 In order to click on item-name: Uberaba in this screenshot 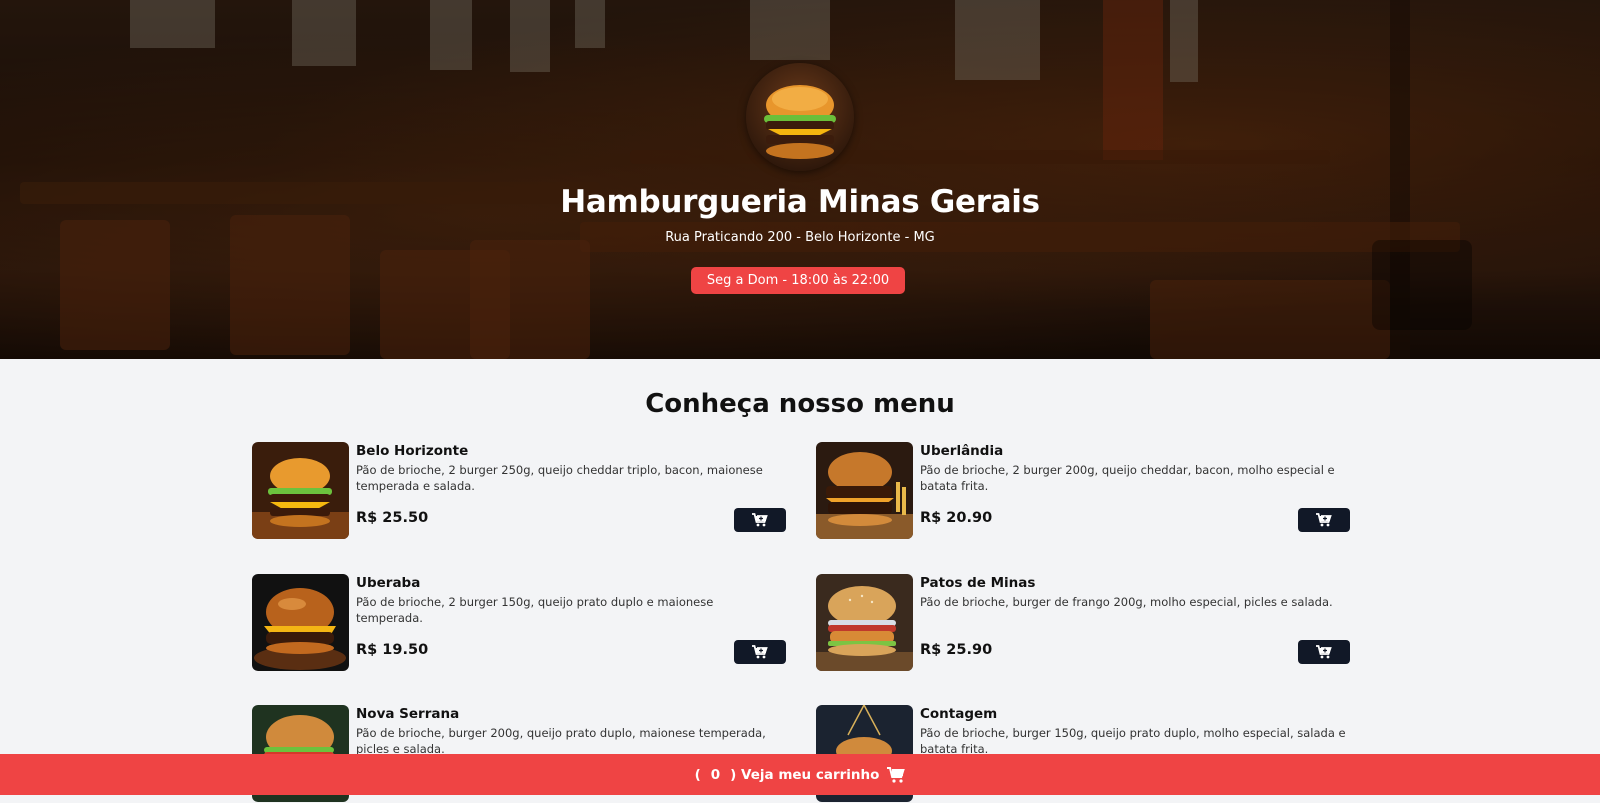, I will do `click(388, 583)`.